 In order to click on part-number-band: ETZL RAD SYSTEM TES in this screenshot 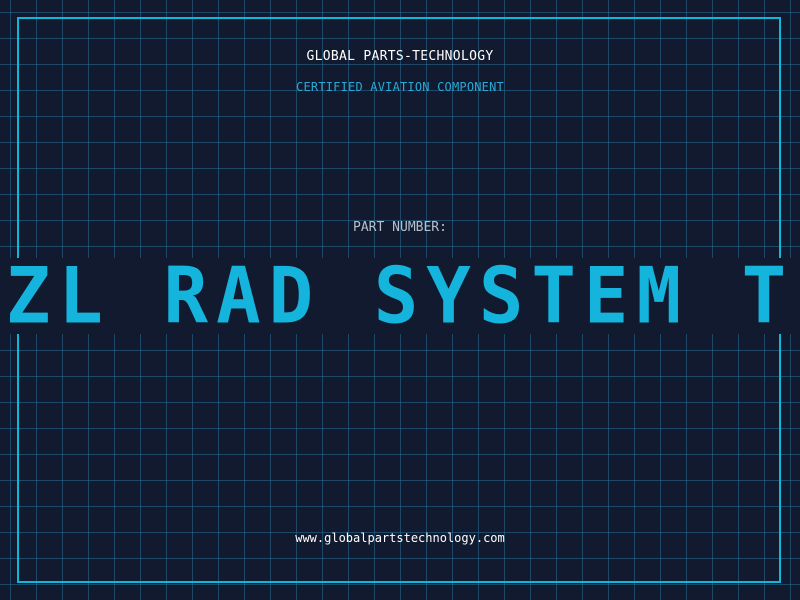, I will do `click(400, 296)`.